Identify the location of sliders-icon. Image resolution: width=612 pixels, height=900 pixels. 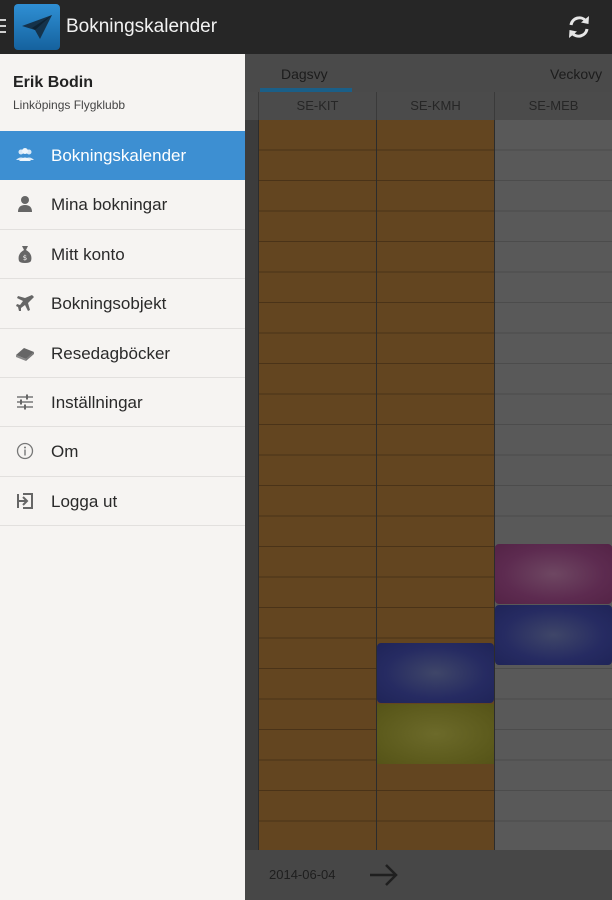
(25, 402).